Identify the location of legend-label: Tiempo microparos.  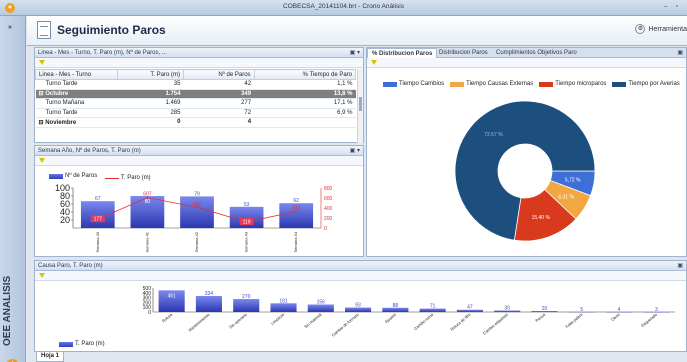
(581, 84).